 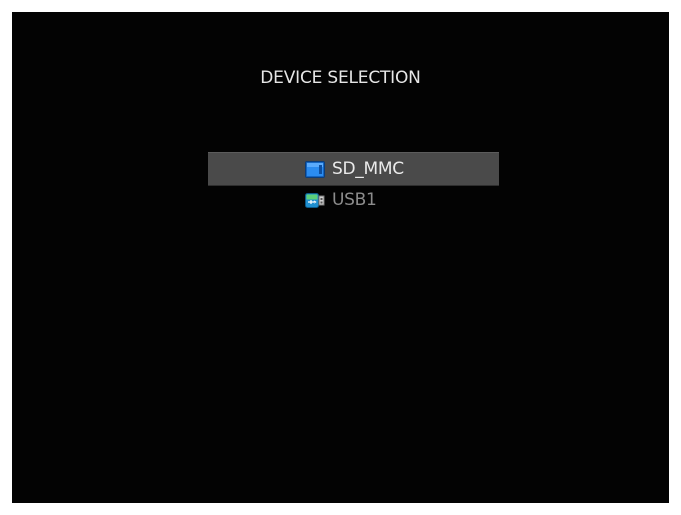 I want to click on device-list: SD_MMC USB1, so click(x=353, y=184).